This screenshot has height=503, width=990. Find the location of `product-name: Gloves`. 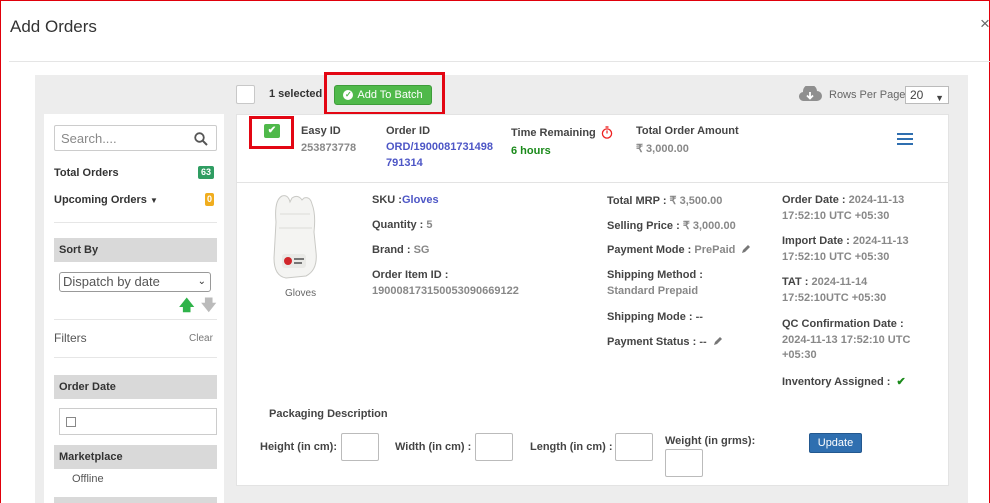

product-name: Gloves is located at coordinates (301, 293).